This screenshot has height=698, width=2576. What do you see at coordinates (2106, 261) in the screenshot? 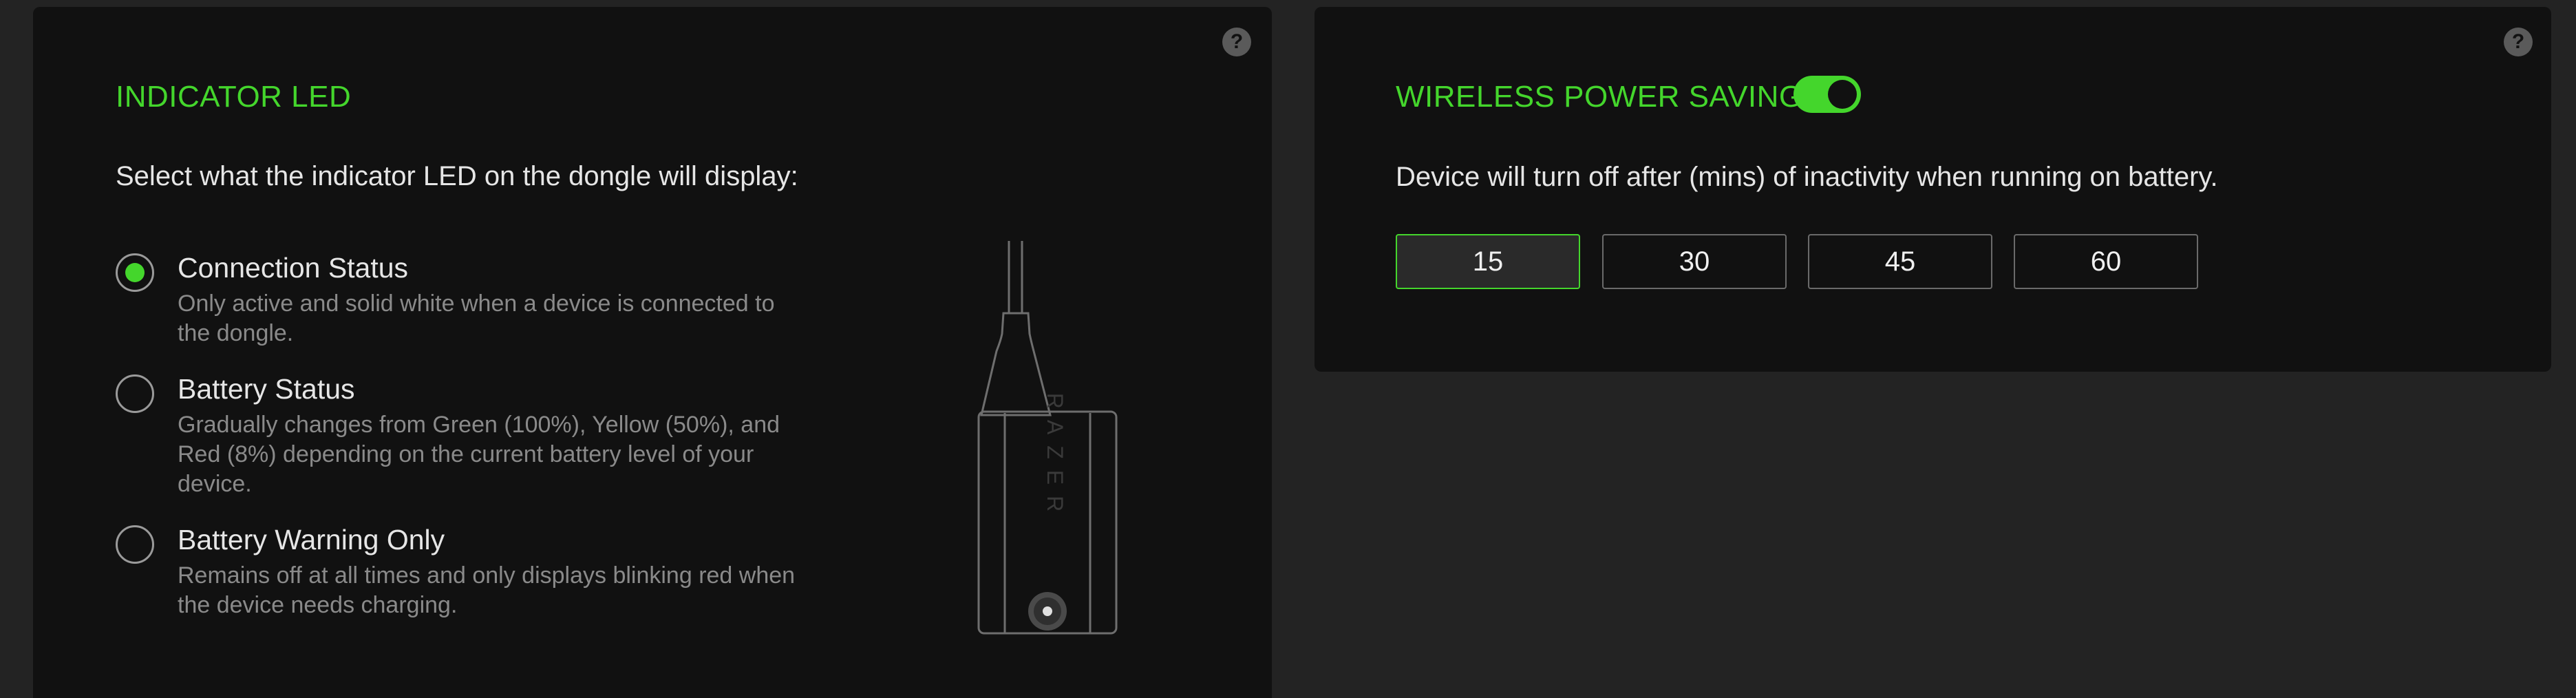
I see `timeout-option-60: 60` at bounding box center [2106, 261].